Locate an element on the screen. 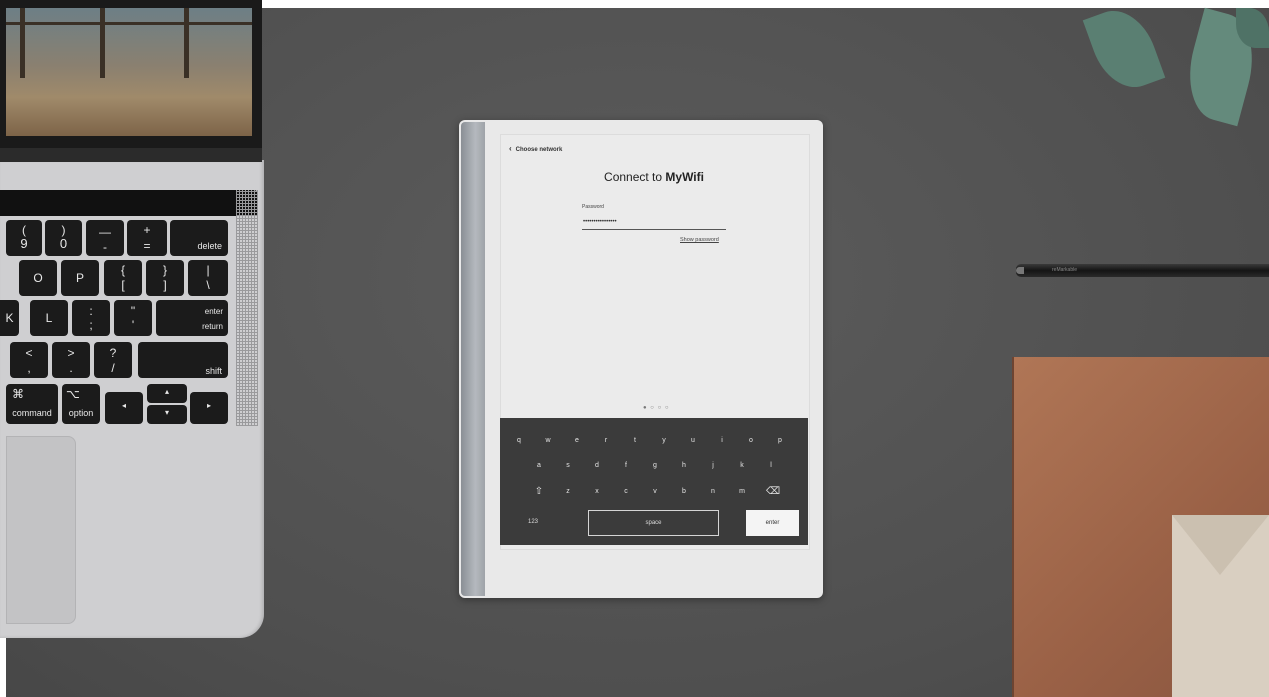 The width and height of the screenshot is (1269, 697). key-comma: < , is located at coordinates (29, 360).